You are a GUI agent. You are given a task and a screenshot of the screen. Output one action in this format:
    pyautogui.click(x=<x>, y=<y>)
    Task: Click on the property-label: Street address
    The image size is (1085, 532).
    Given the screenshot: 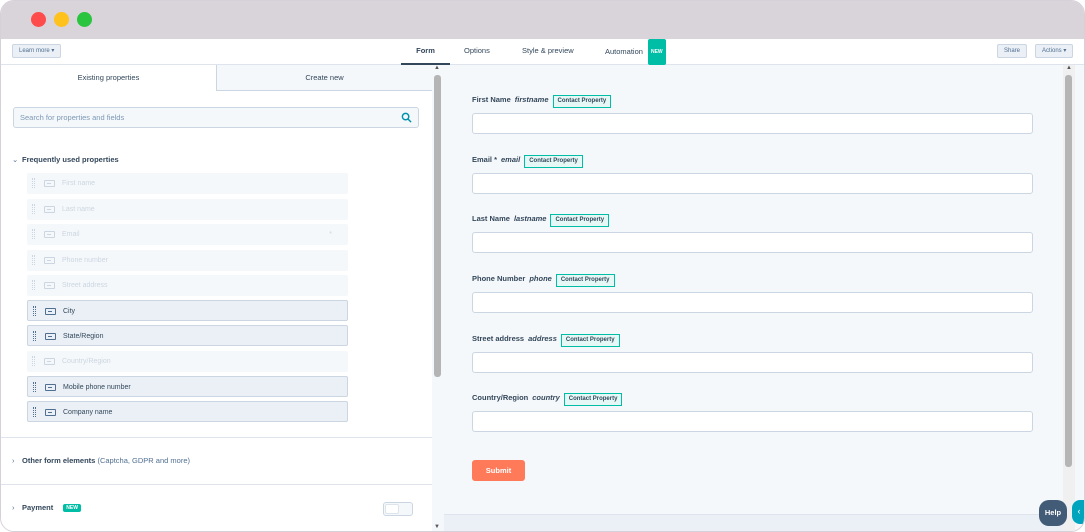 What is the action you would take?
    pyautogui.click(x=85, y=285)
    